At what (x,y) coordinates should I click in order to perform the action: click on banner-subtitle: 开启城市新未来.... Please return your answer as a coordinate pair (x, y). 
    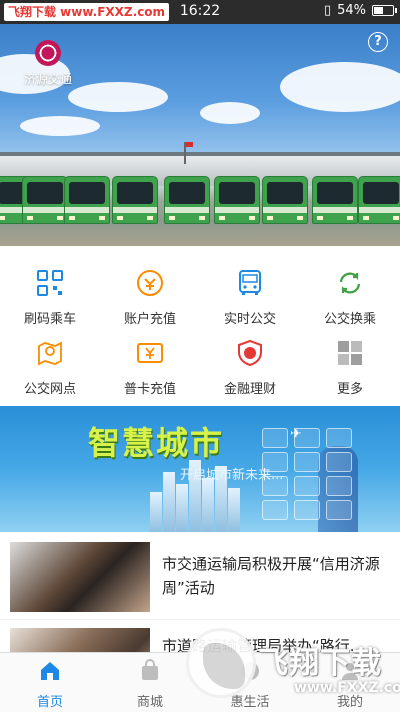
    Looking at the image, I should click on (232, 475).